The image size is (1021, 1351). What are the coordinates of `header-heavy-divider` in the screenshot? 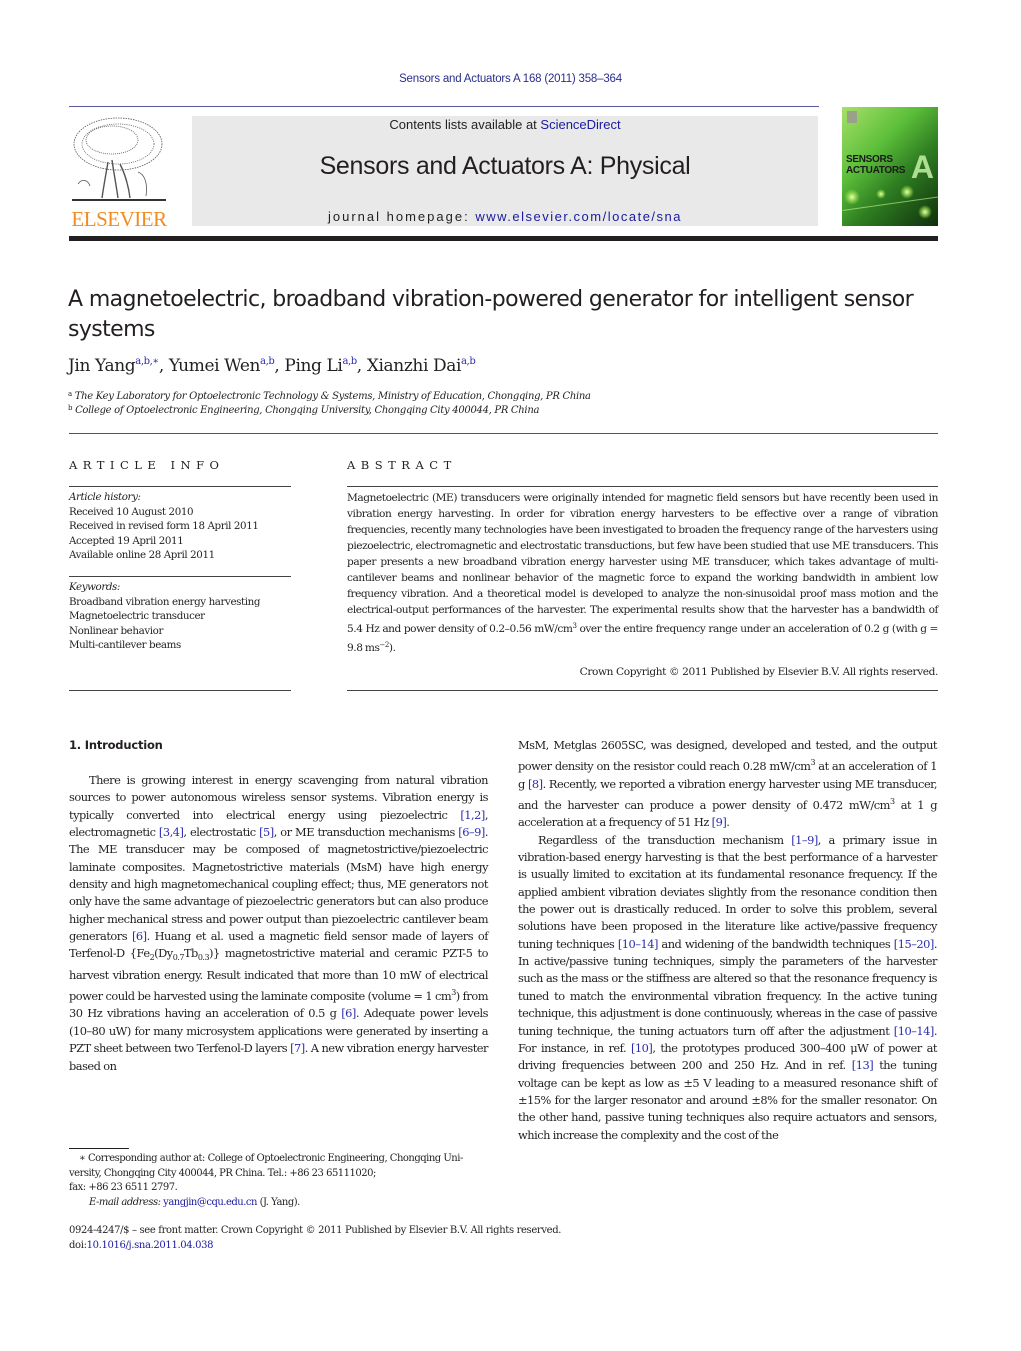 It's located at (503, 238).